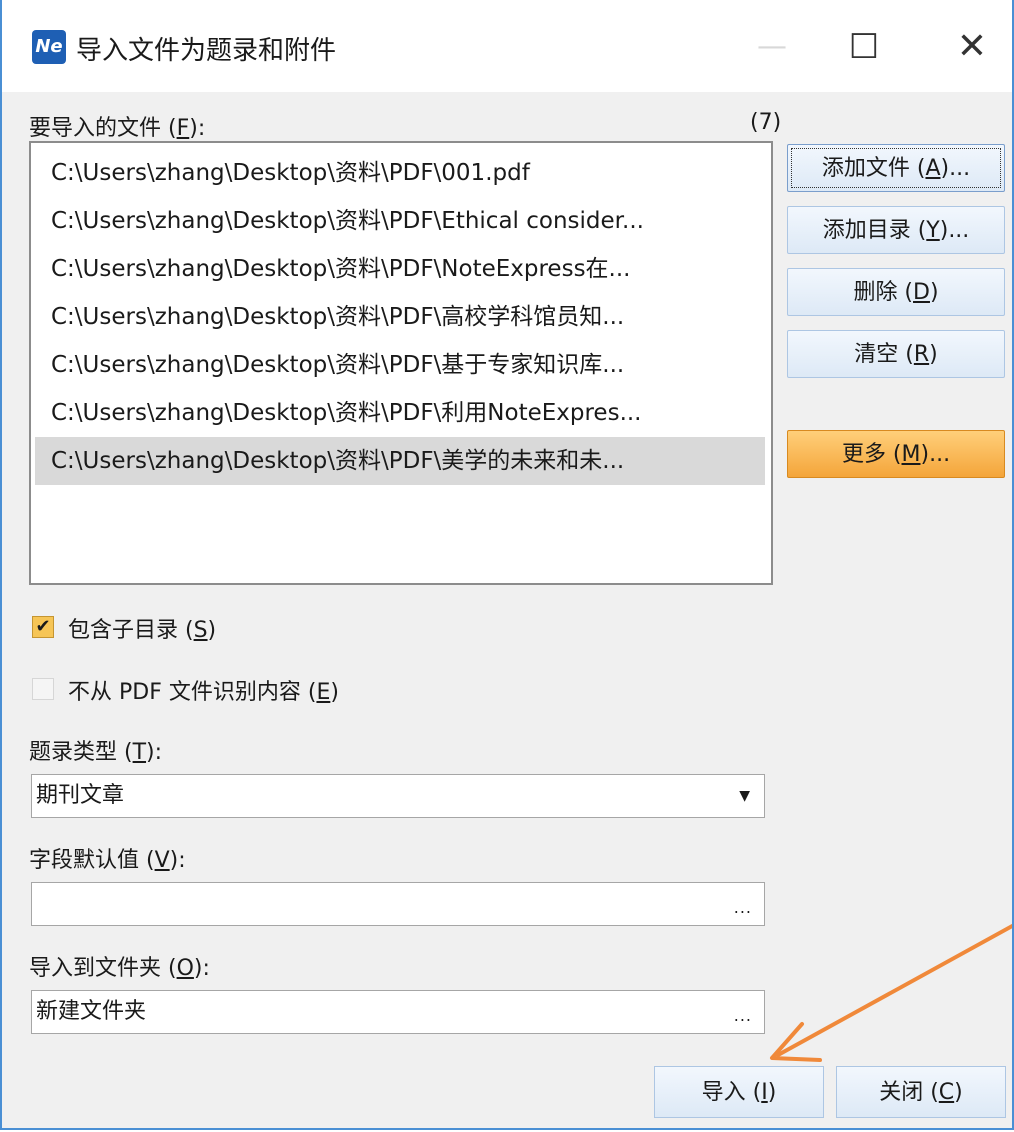 This screenshot has height=1132, width=1014. What do you see at coordinates (200, 630) in the screenshot?
I see `include-subdirs-key: S` at bounding box center [200, 630].